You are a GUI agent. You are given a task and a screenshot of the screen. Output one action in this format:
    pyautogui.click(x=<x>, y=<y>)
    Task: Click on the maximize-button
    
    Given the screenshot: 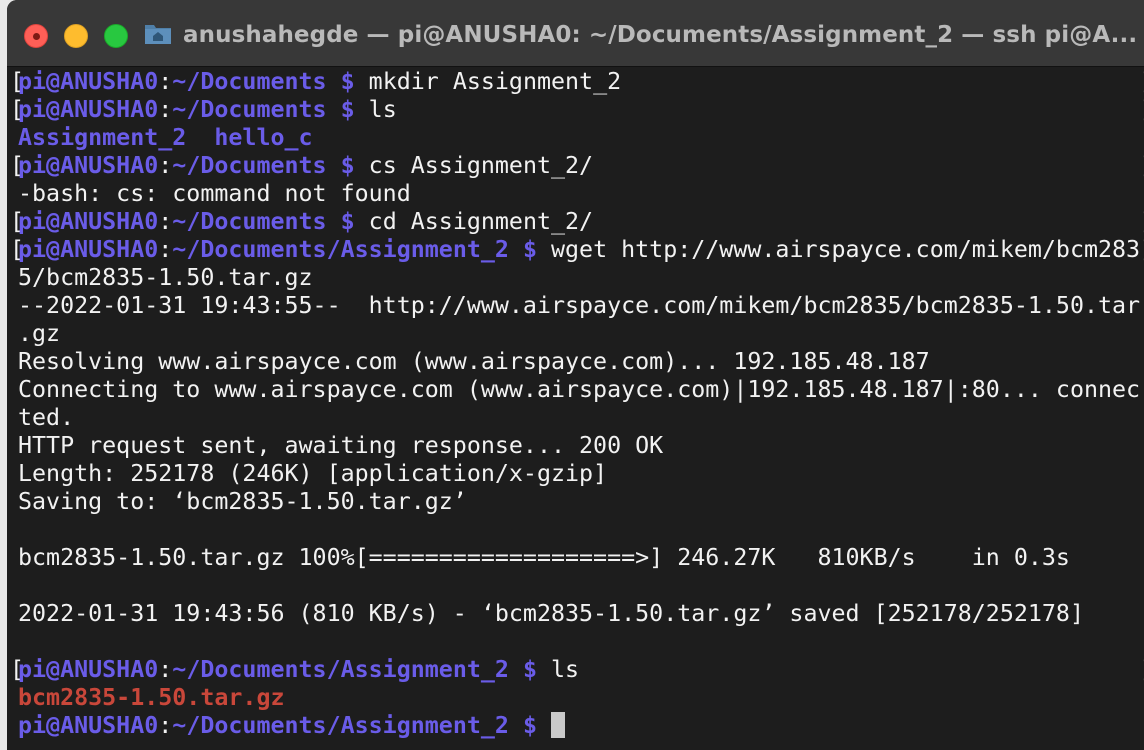 What is the action you would take?
    pyautogui.click(x=116, y=36)
    